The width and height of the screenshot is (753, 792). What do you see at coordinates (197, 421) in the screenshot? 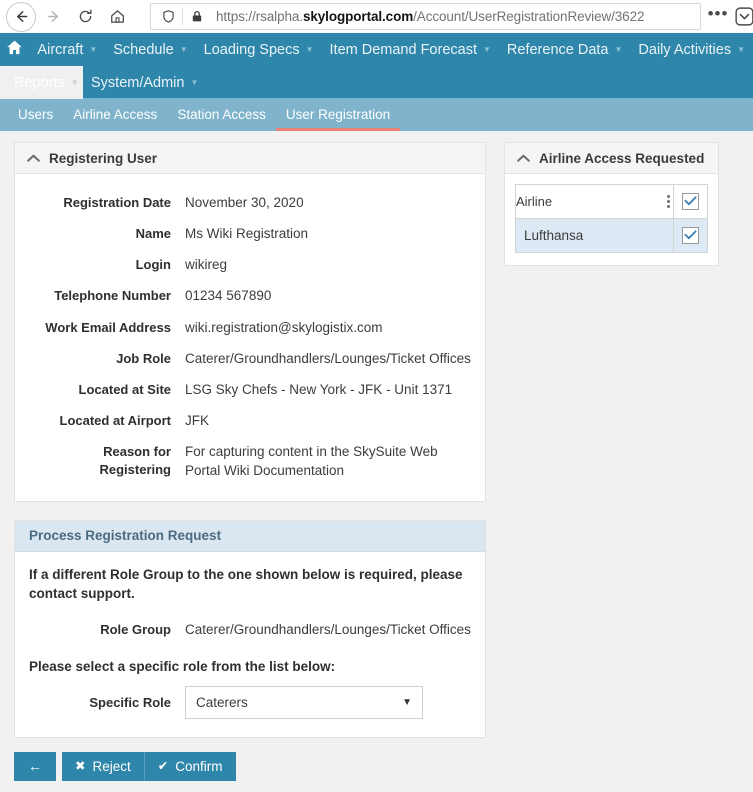
I see `field-value: JFK` at bounding box center [197, 421].